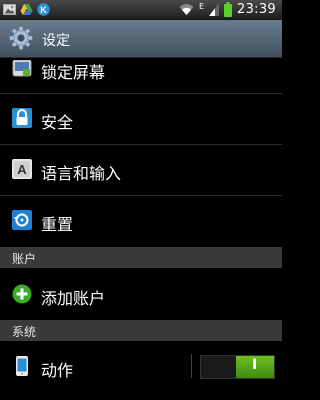 The height and width of the screenshot is (400, 320). Describe the element at coordinates (57, 370) in the screenshot. I see `motion-label: 动作` at that location.